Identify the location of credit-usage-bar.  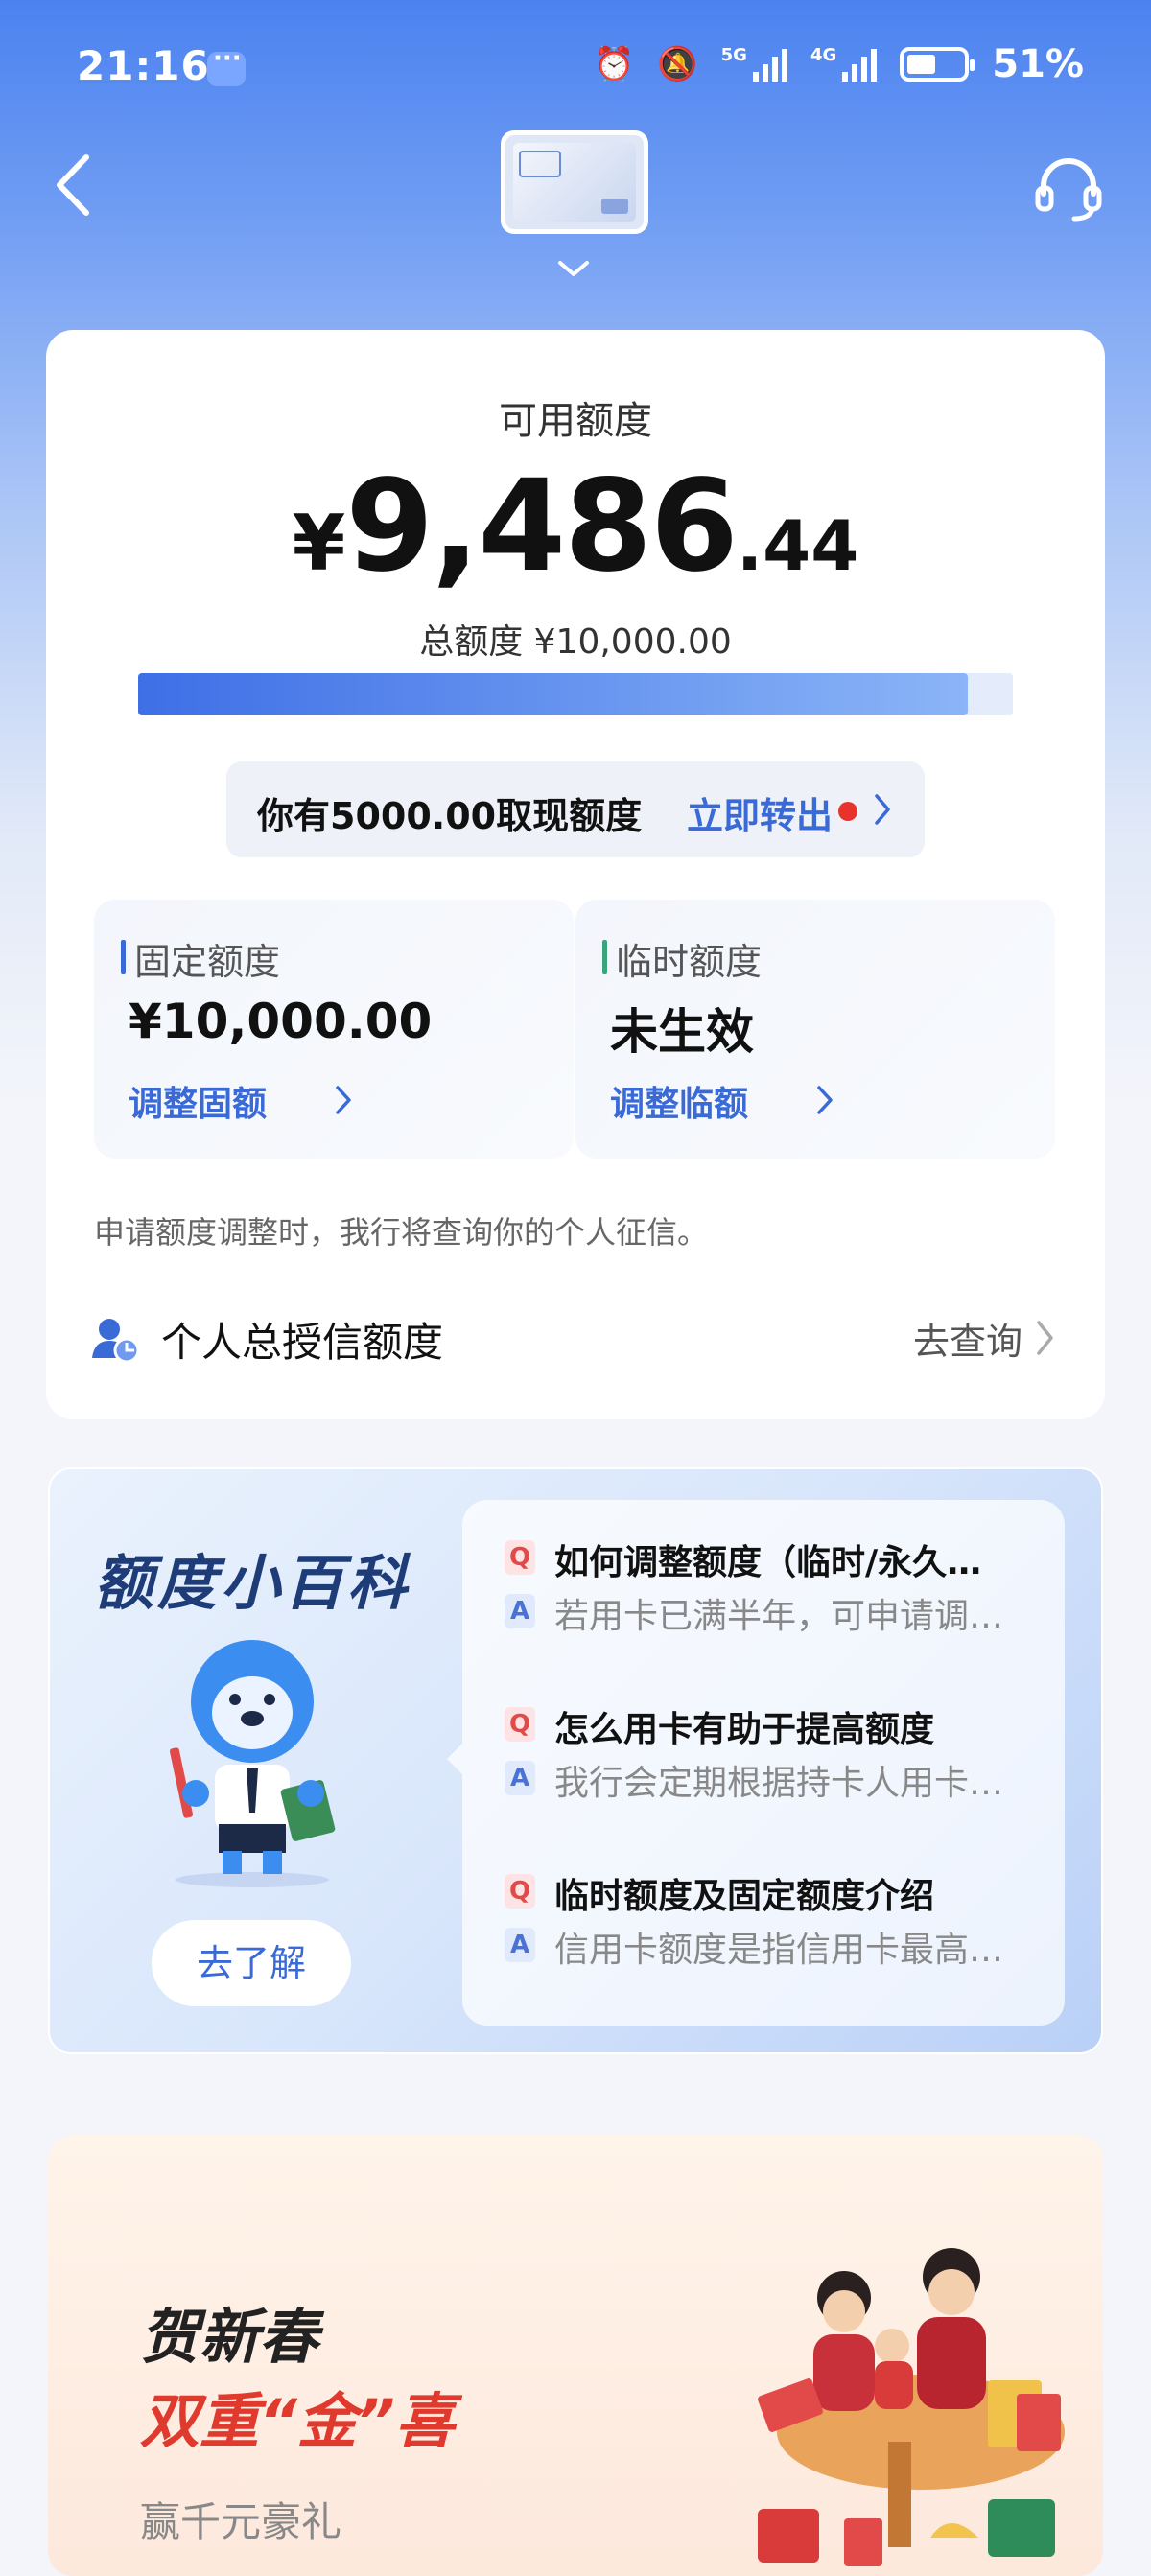
(575, 694).